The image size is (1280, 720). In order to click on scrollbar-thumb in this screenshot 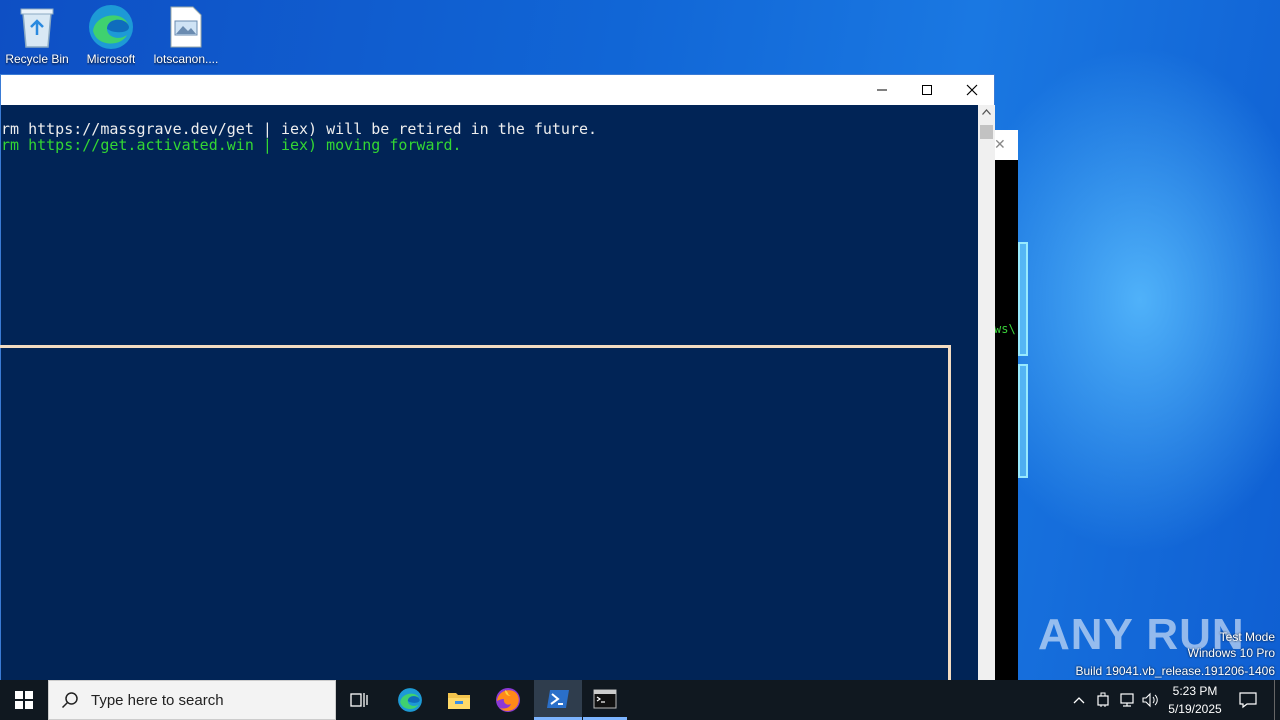, I will do `click(986, 132)`.